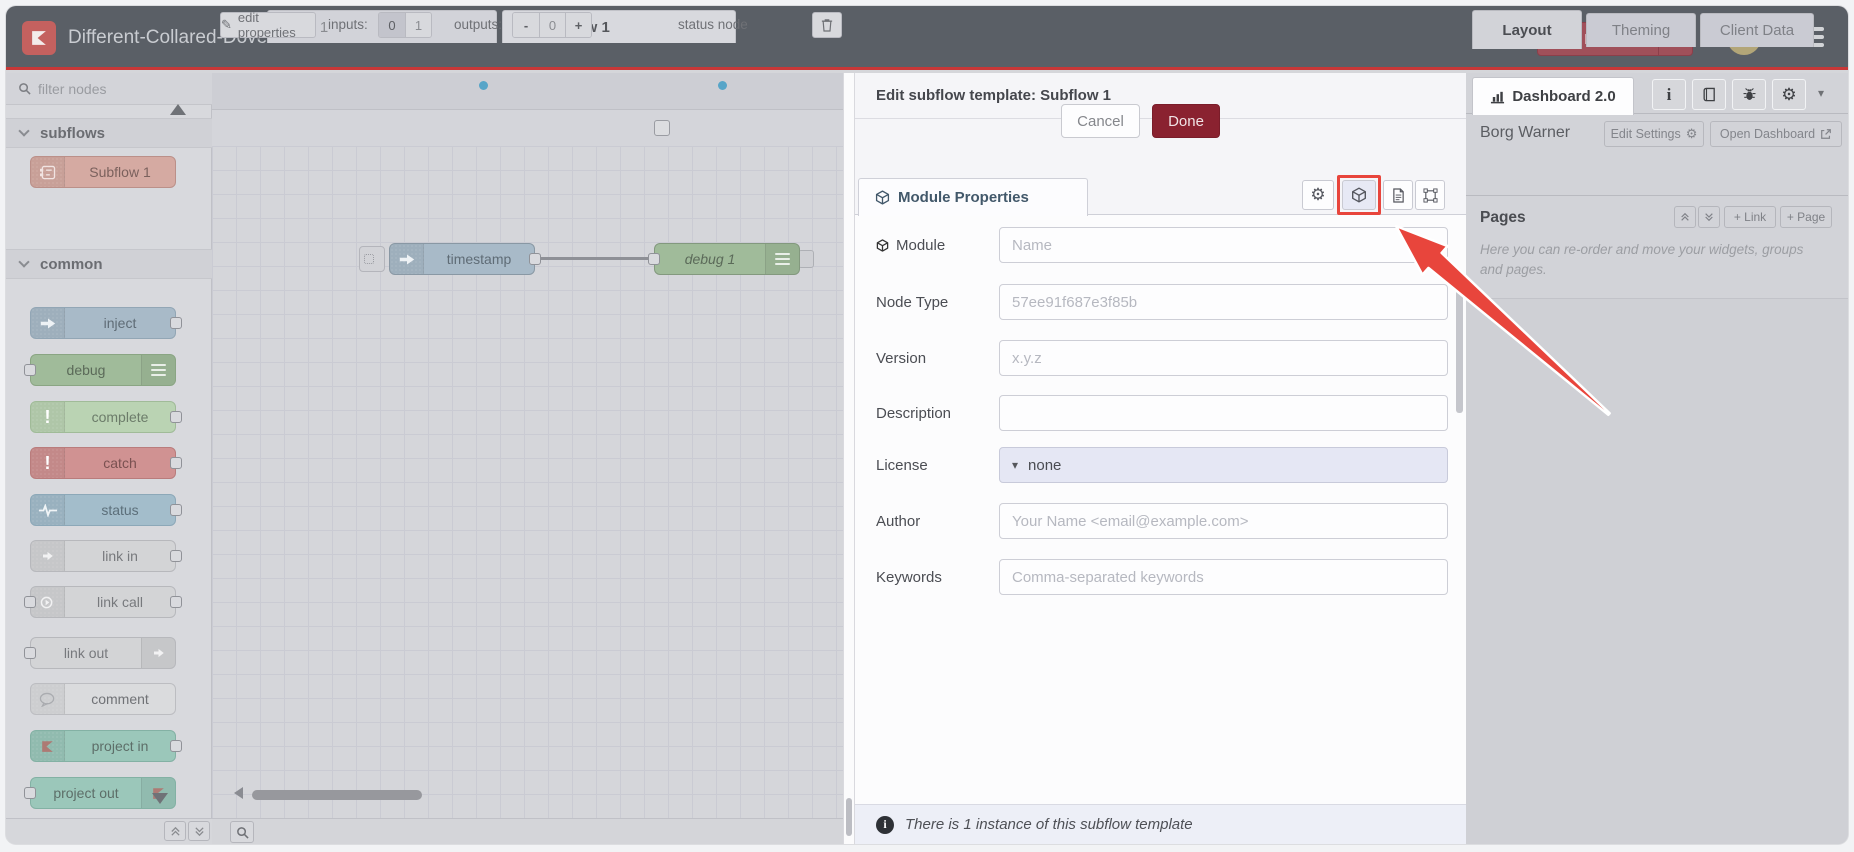 The image size is (1854, 852). Describe the element at coordinates (1709, 217) in the screenshot. I see `move-down-button` at that location.